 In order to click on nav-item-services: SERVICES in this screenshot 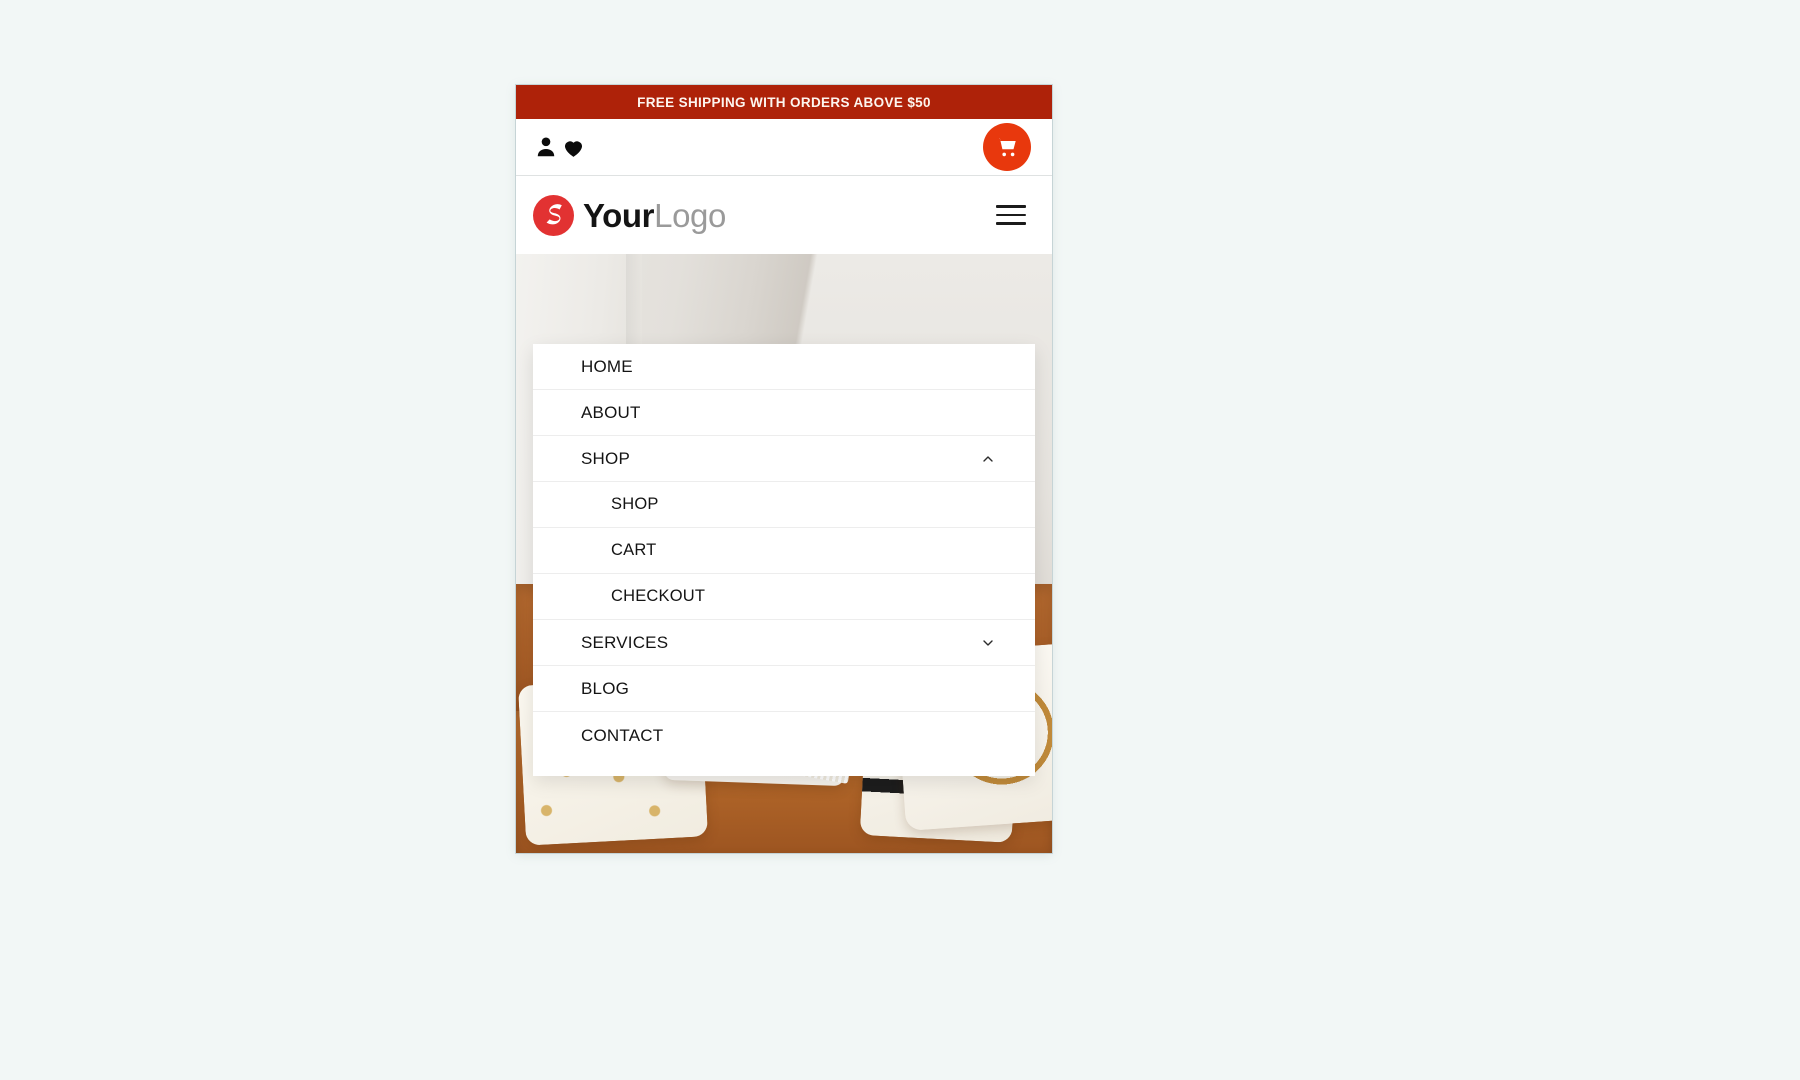, I will do `click(784, 643)`.